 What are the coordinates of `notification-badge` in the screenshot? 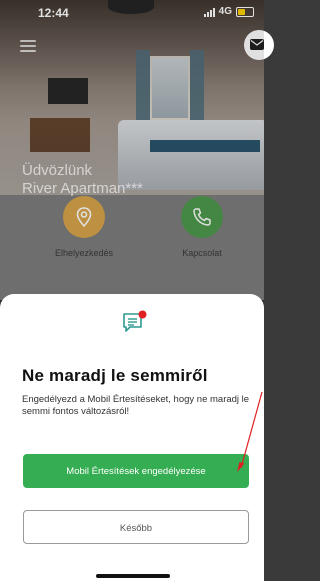 It's located at (142, 314).